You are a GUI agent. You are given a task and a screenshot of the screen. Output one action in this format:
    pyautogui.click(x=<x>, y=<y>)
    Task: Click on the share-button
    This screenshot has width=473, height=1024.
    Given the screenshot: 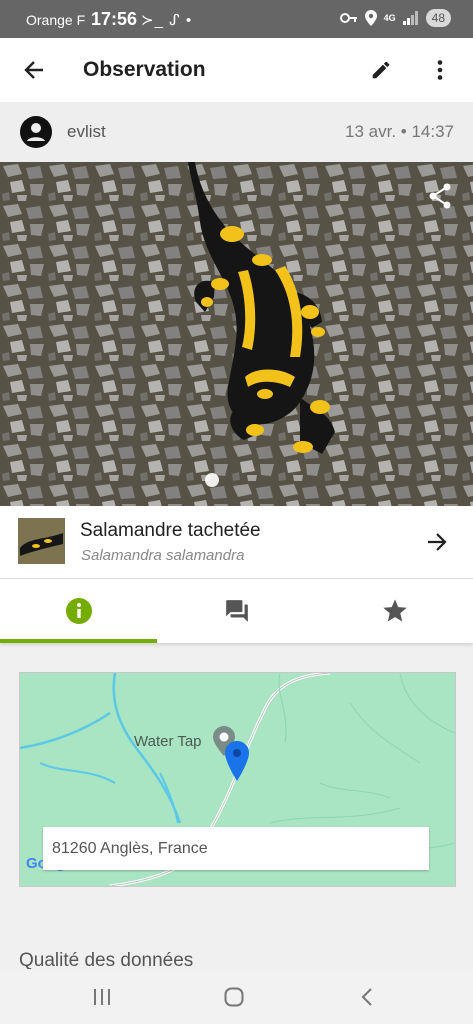 What is the action you would take?
    pyautogui.click(x=440, y=196)
    